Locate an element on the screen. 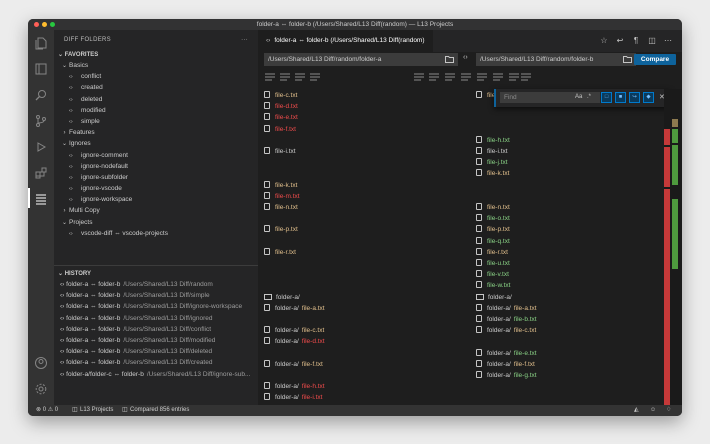 The height and width of the screenshot is (444, 710). favorite-group: › Features is located at coordinates (156, 132).